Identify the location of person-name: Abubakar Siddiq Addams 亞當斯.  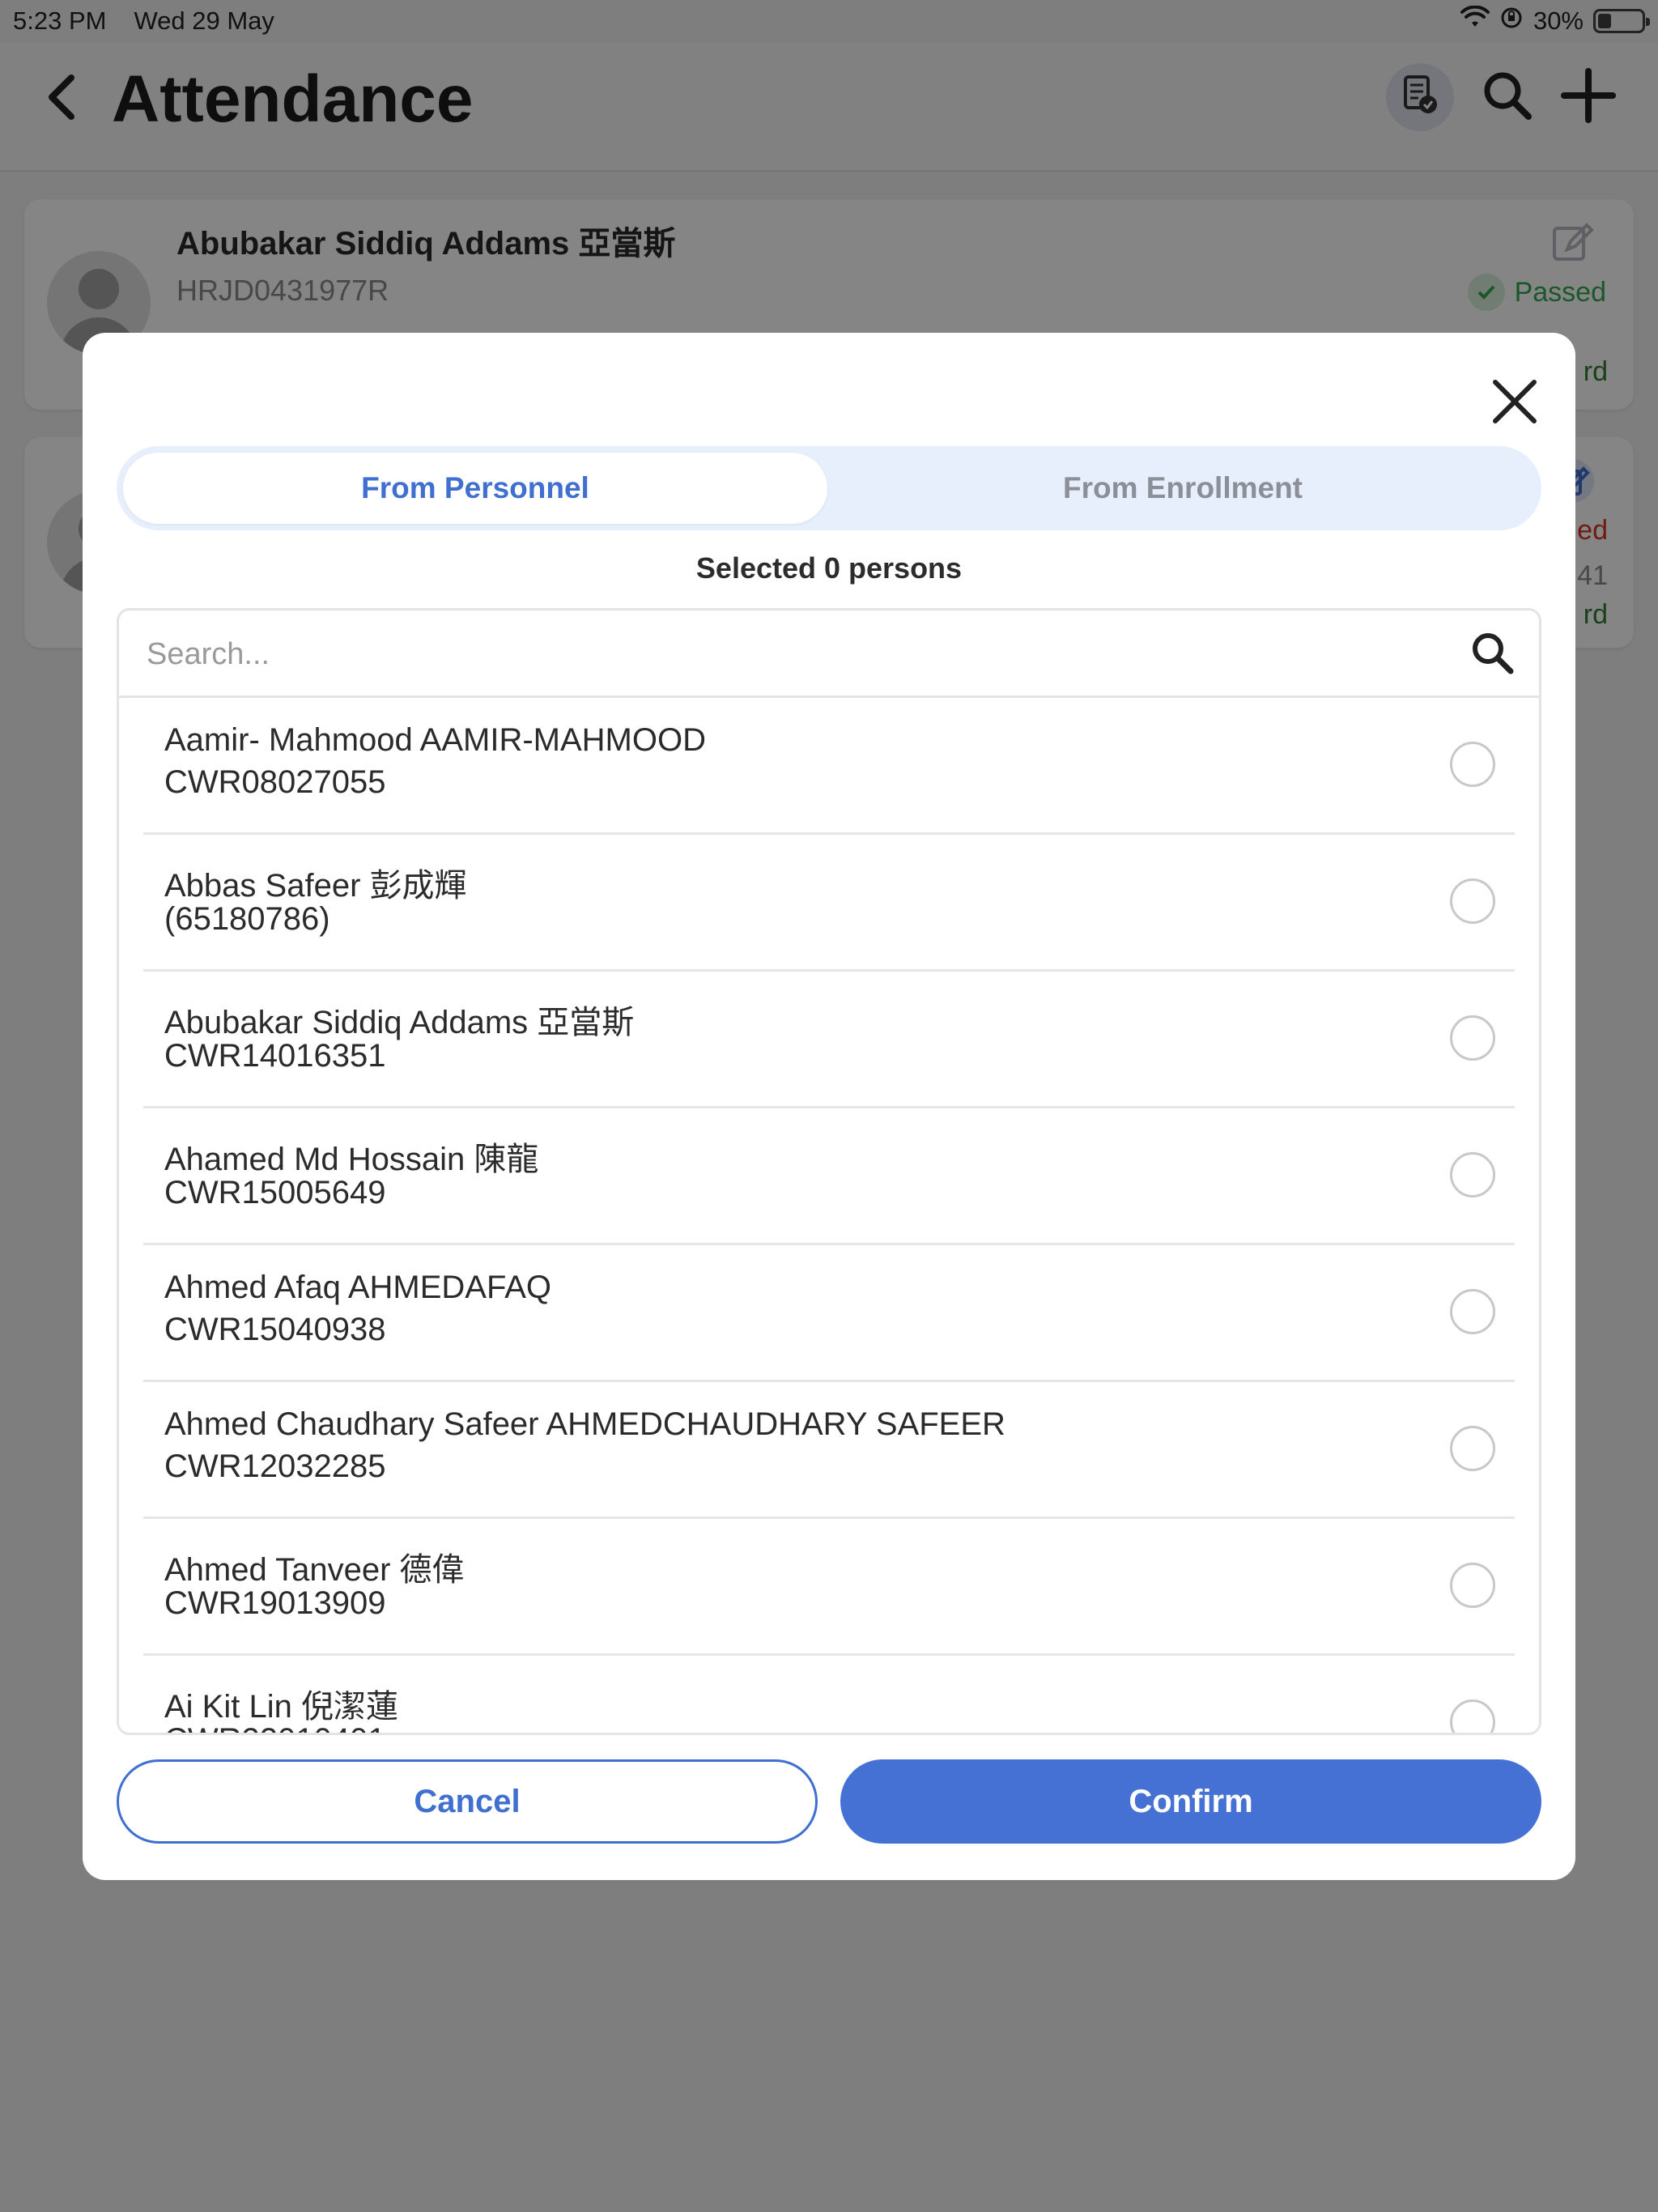
(399, 1023).